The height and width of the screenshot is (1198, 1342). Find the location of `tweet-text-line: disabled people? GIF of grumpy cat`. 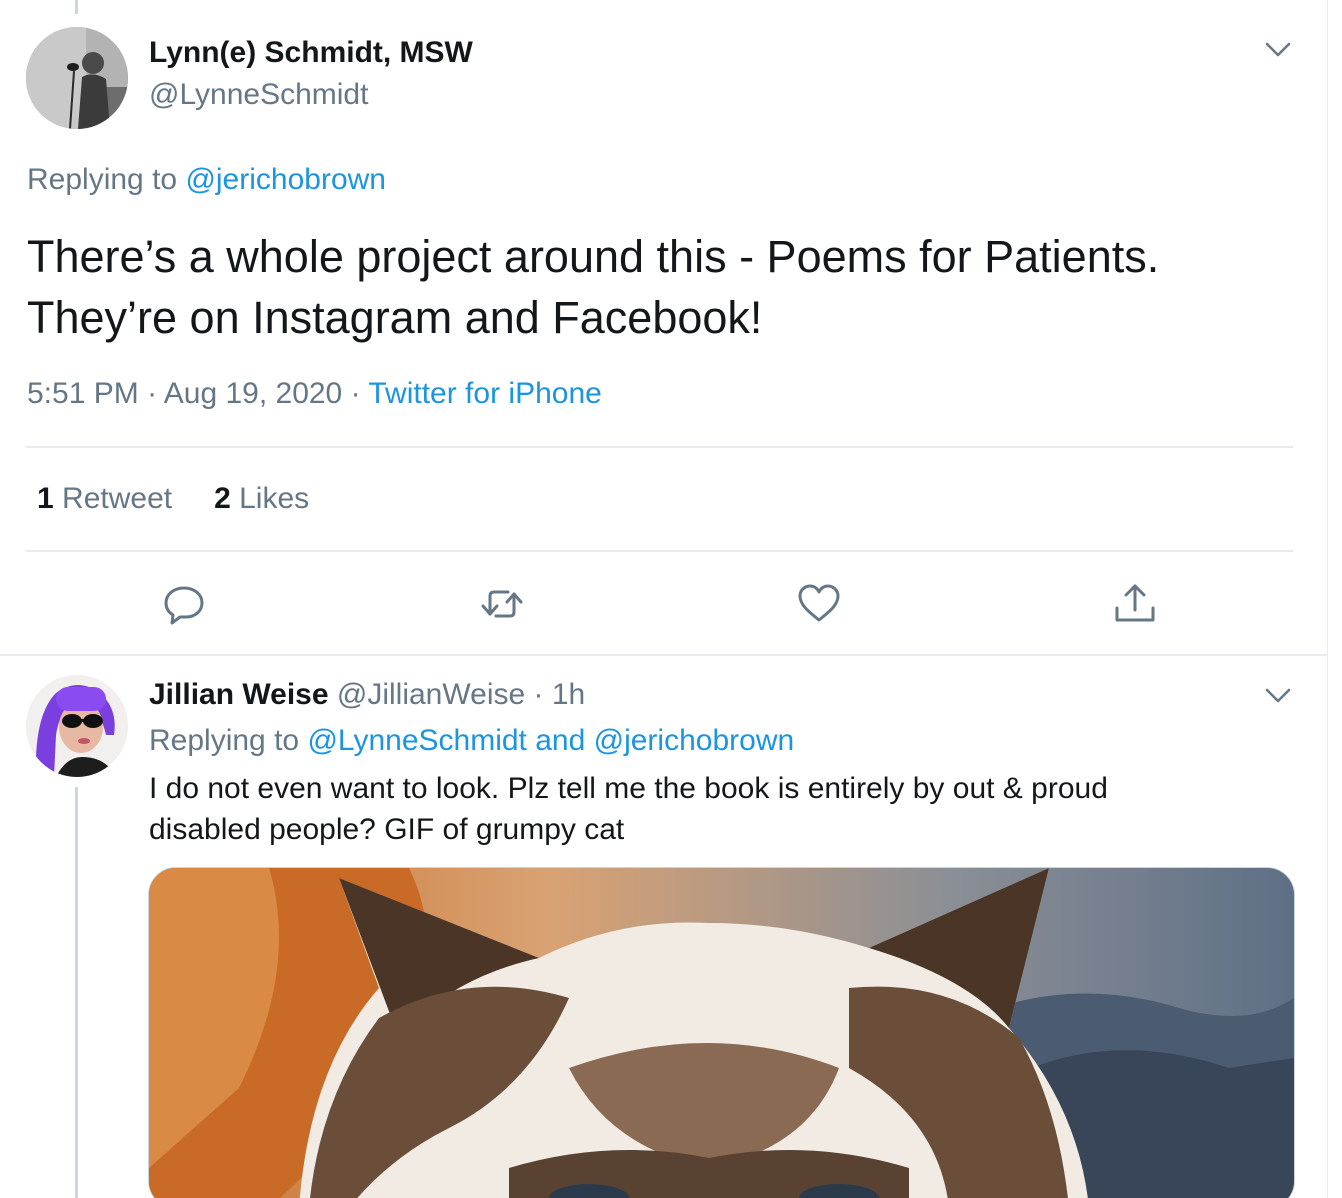

tweet-text-line: disabled people? GIF of grumpy cat is located at coordinates (387, 829).